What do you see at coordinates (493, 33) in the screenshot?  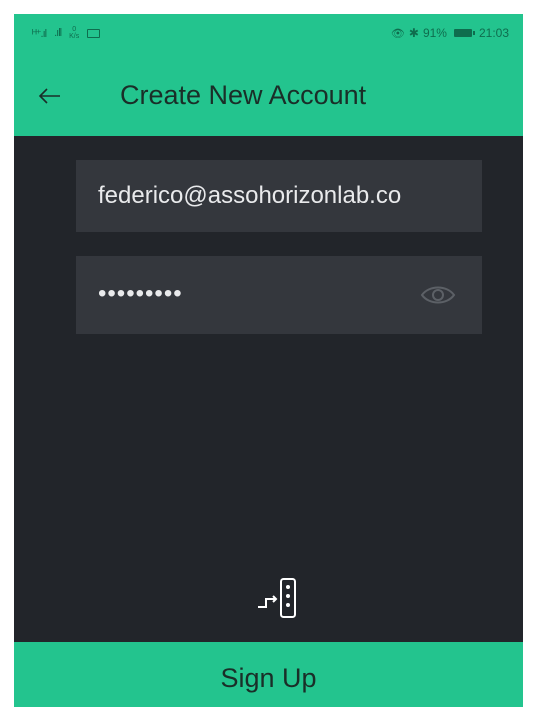 I see `clock: 21:03` at bounding box center [493, 33].